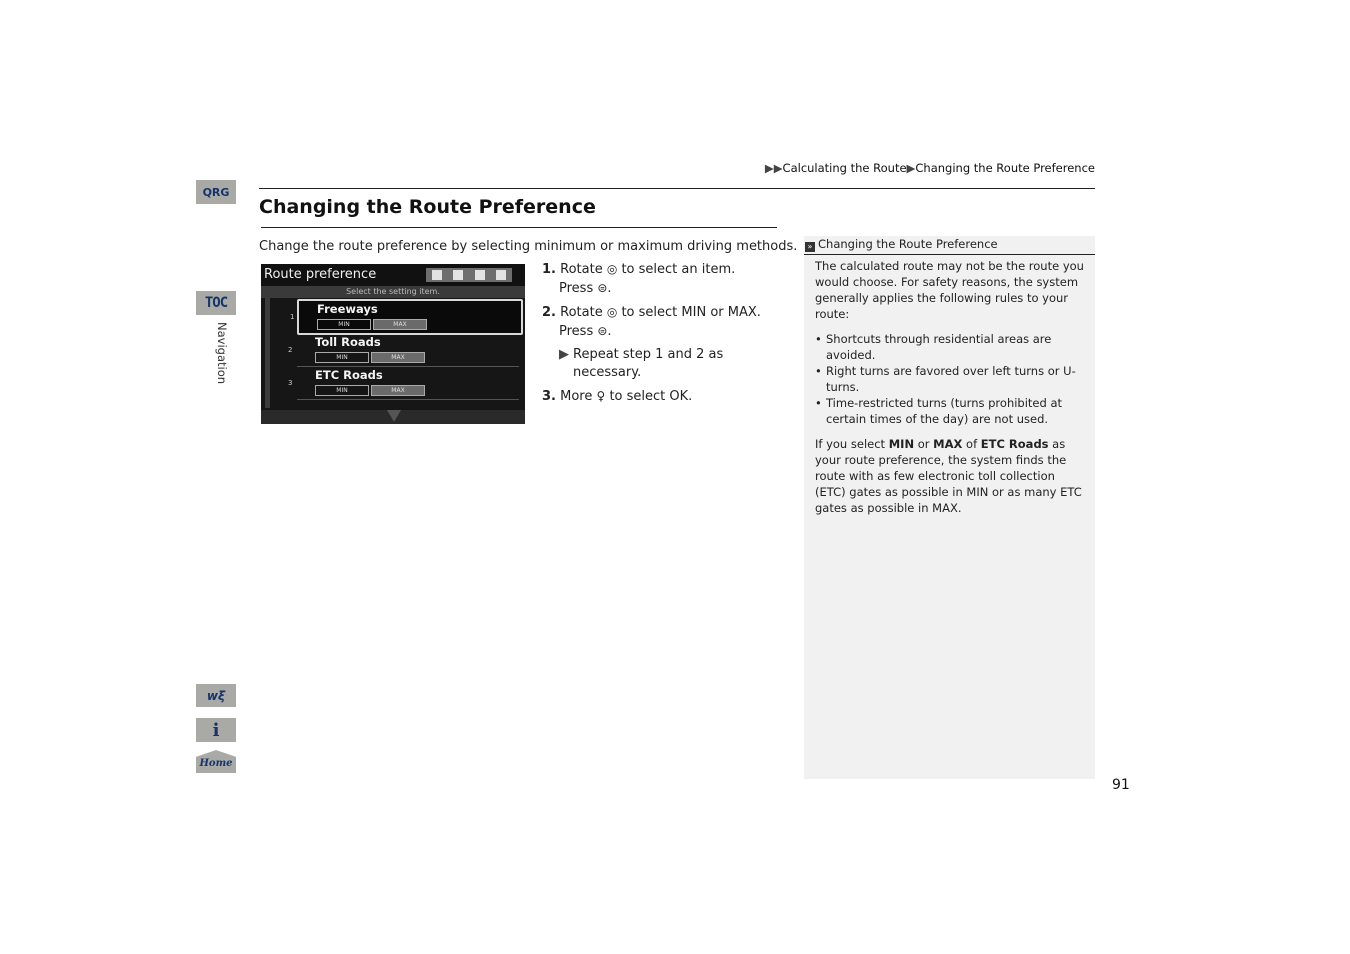 The image size is (1350, 954). I want to click on step-text: or, so click(717, 312).